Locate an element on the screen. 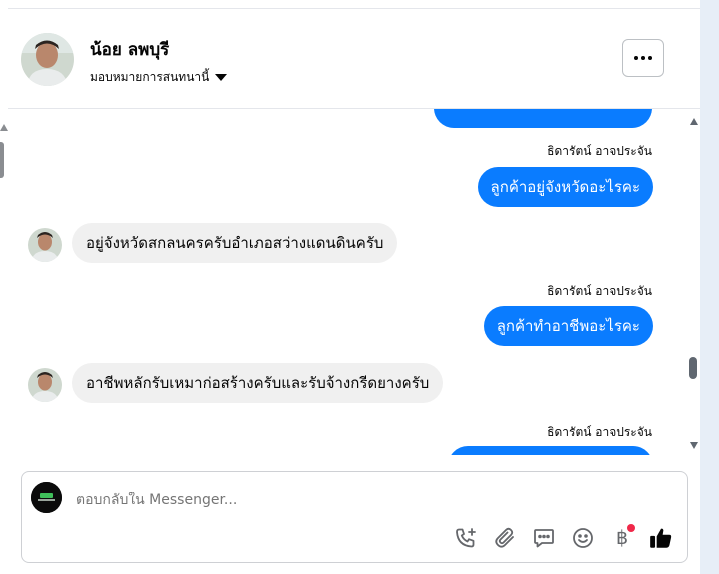 This screenshot has height=574, width=719. composer-toolbar: ฿ is located at coordinates (569, 538).